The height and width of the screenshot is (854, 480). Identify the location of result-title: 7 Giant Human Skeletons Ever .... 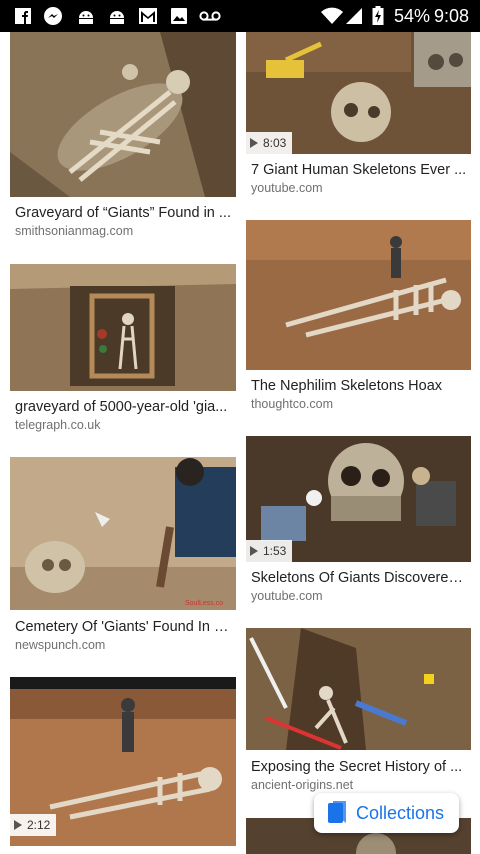
(359, 170).